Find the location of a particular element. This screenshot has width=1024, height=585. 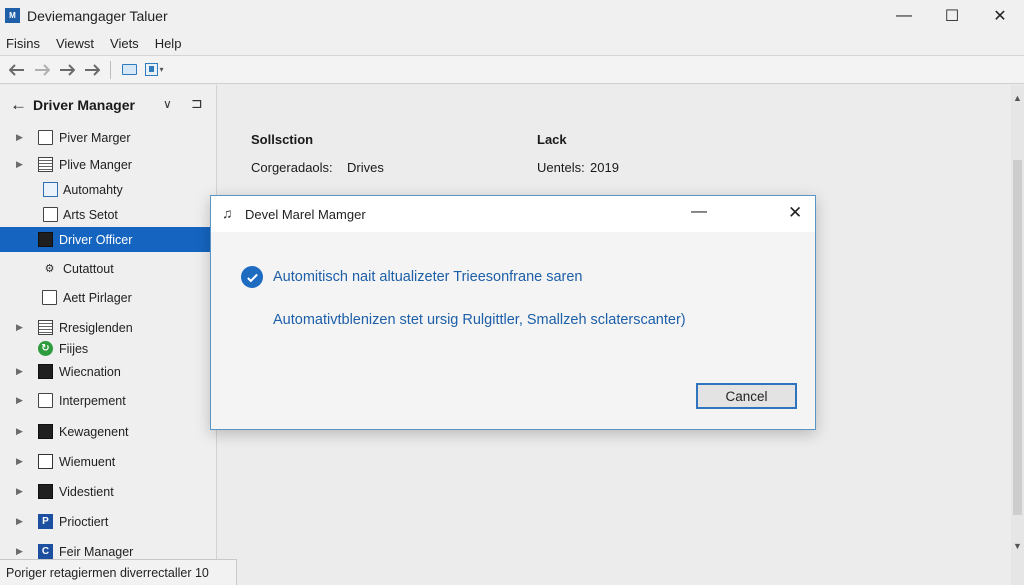

tree-item-label: Kewagenent is located at coordinates (94, 431).